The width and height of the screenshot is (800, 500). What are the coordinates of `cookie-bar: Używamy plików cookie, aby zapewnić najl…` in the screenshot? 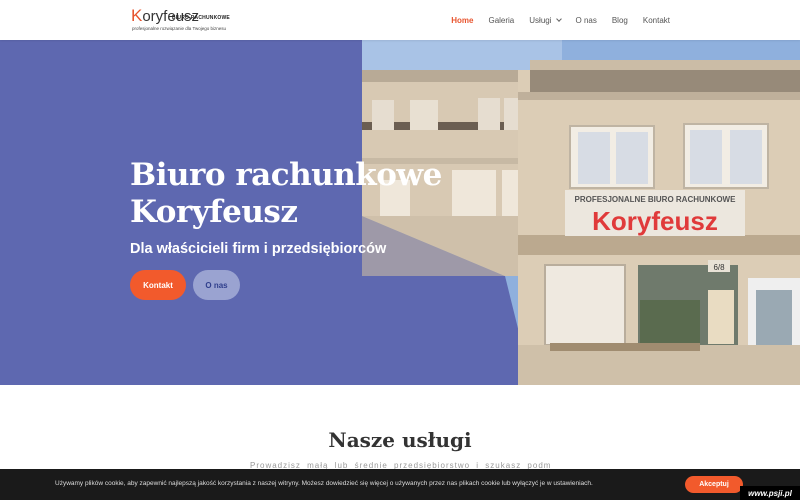 It's located at (400, 484).